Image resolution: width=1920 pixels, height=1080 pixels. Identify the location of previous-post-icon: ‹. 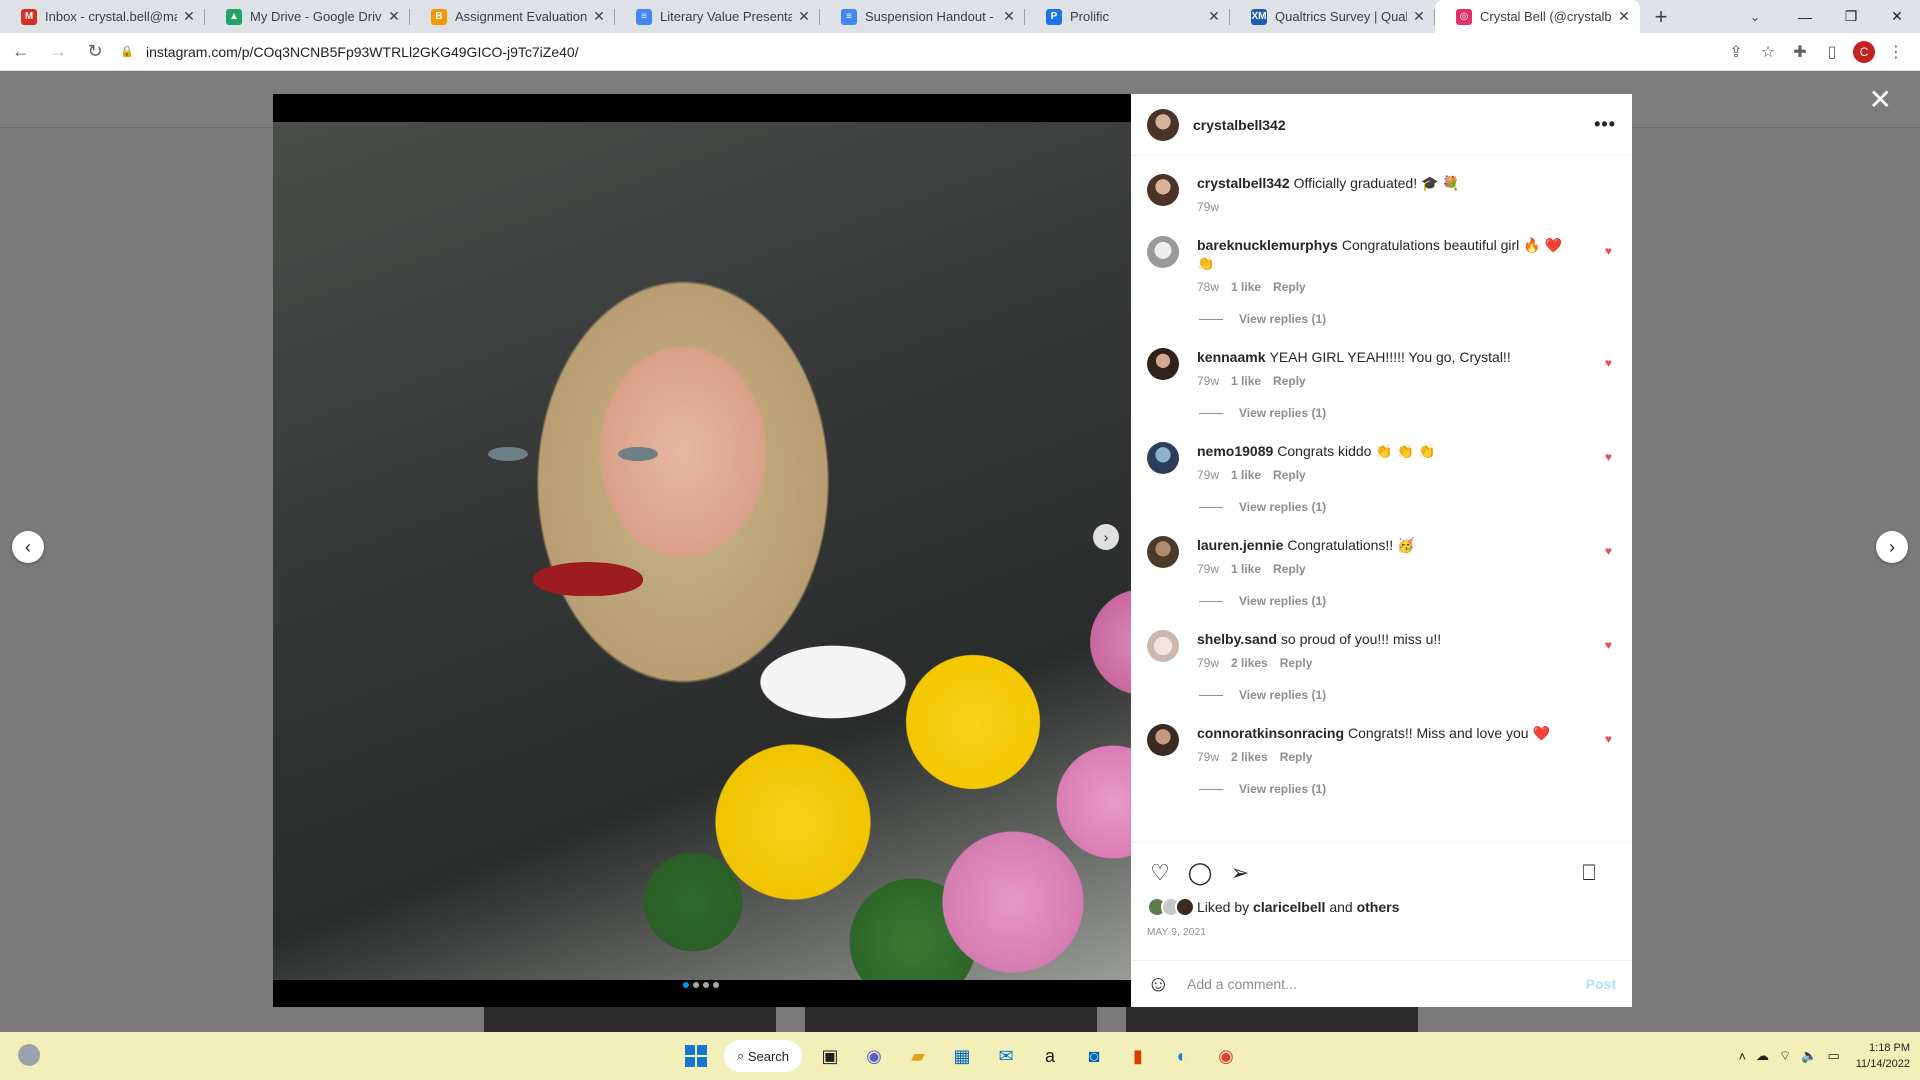
(28, 547).